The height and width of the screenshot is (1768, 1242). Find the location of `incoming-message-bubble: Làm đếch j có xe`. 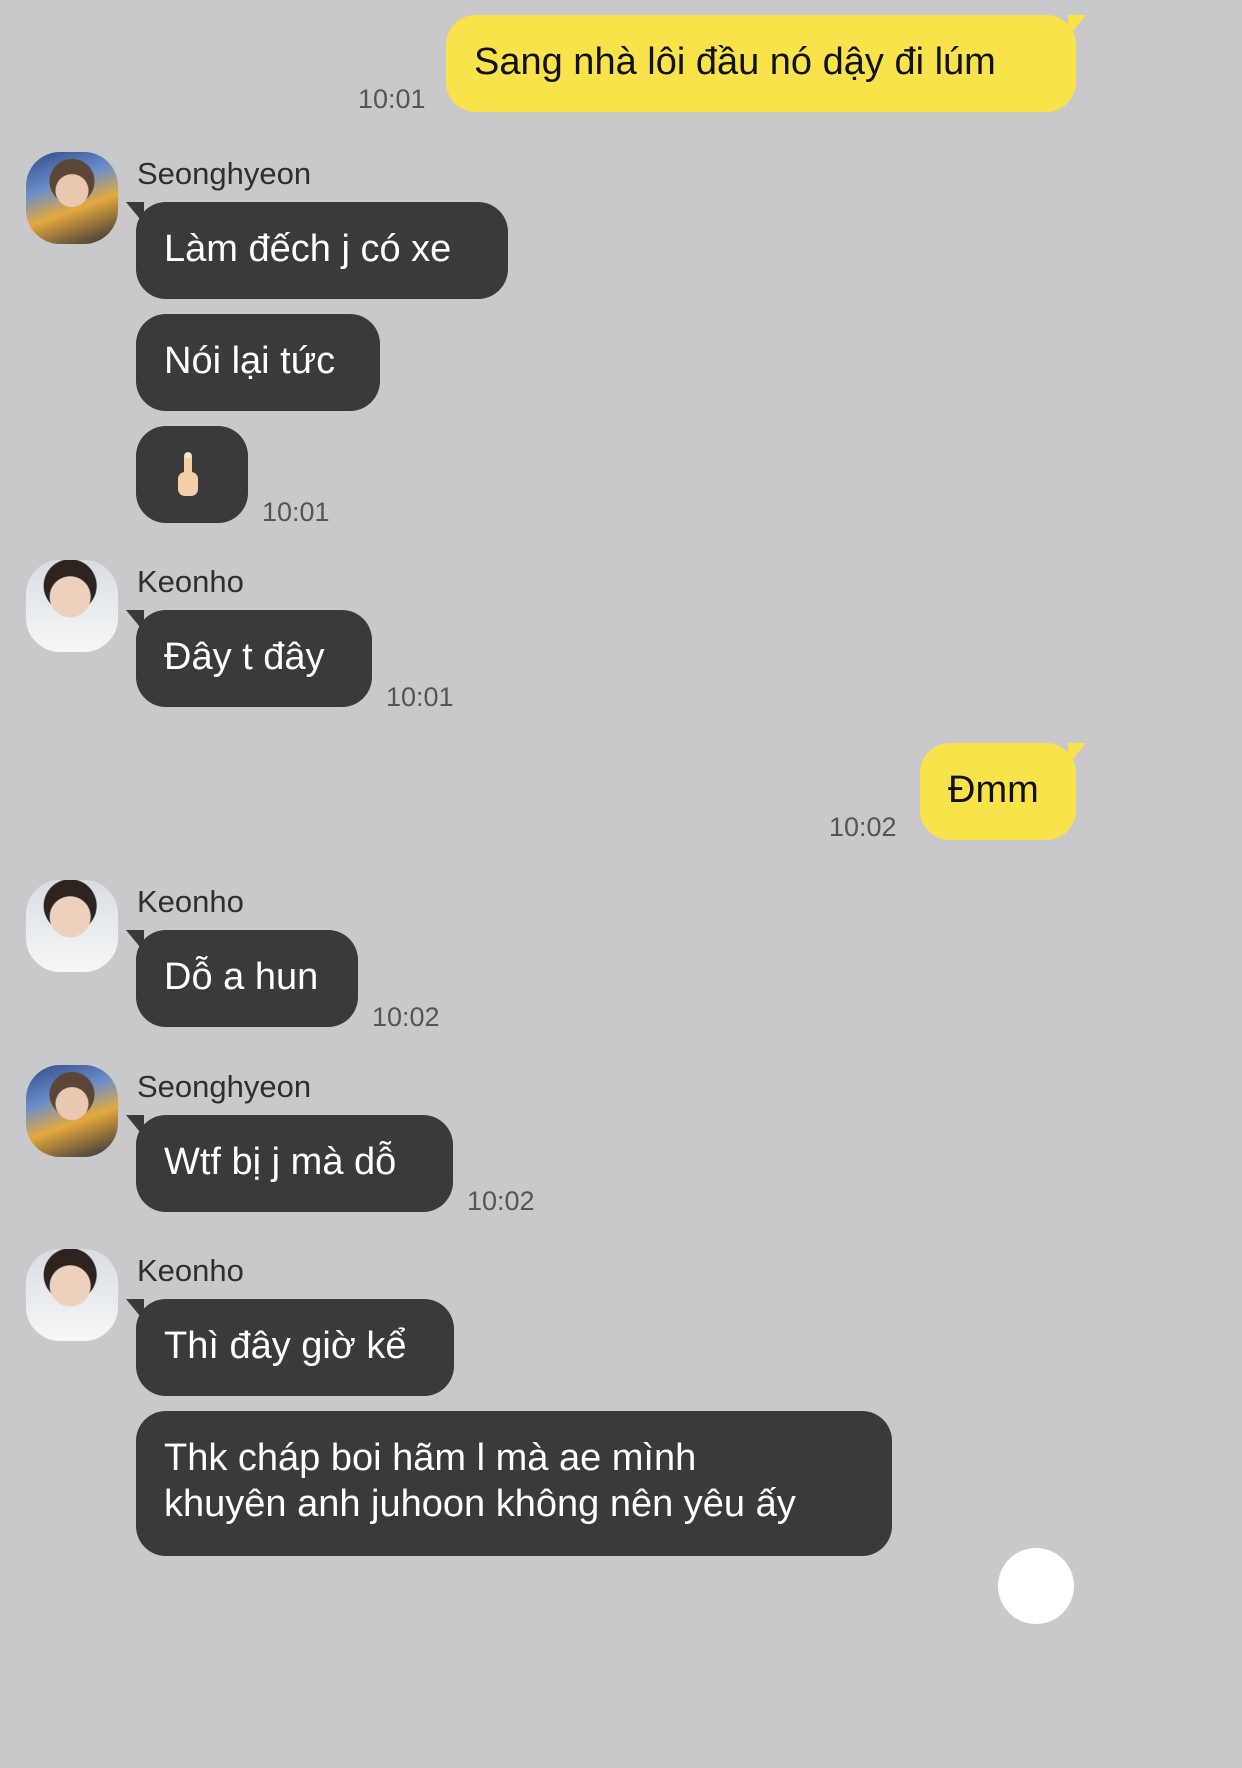

incoming-message-bubble: Làm đếch j có xe is located at coordinates (317, 250).